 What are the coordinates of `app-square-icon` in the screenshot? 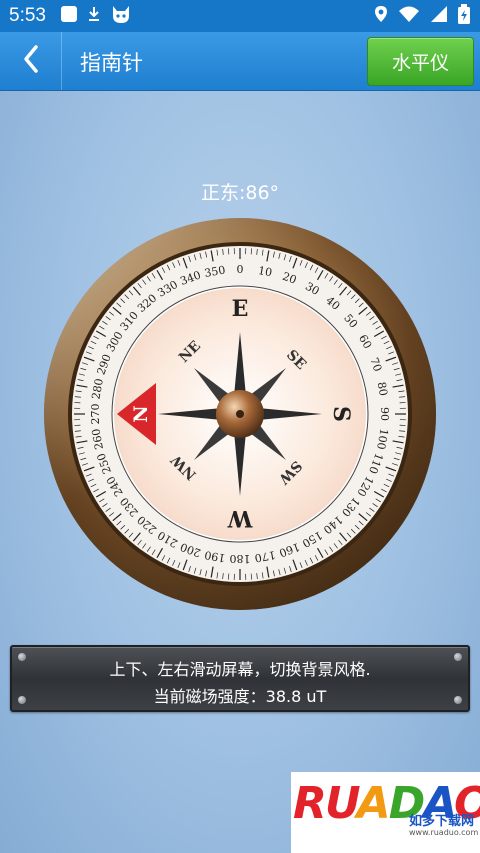 It's located at (69, 16).